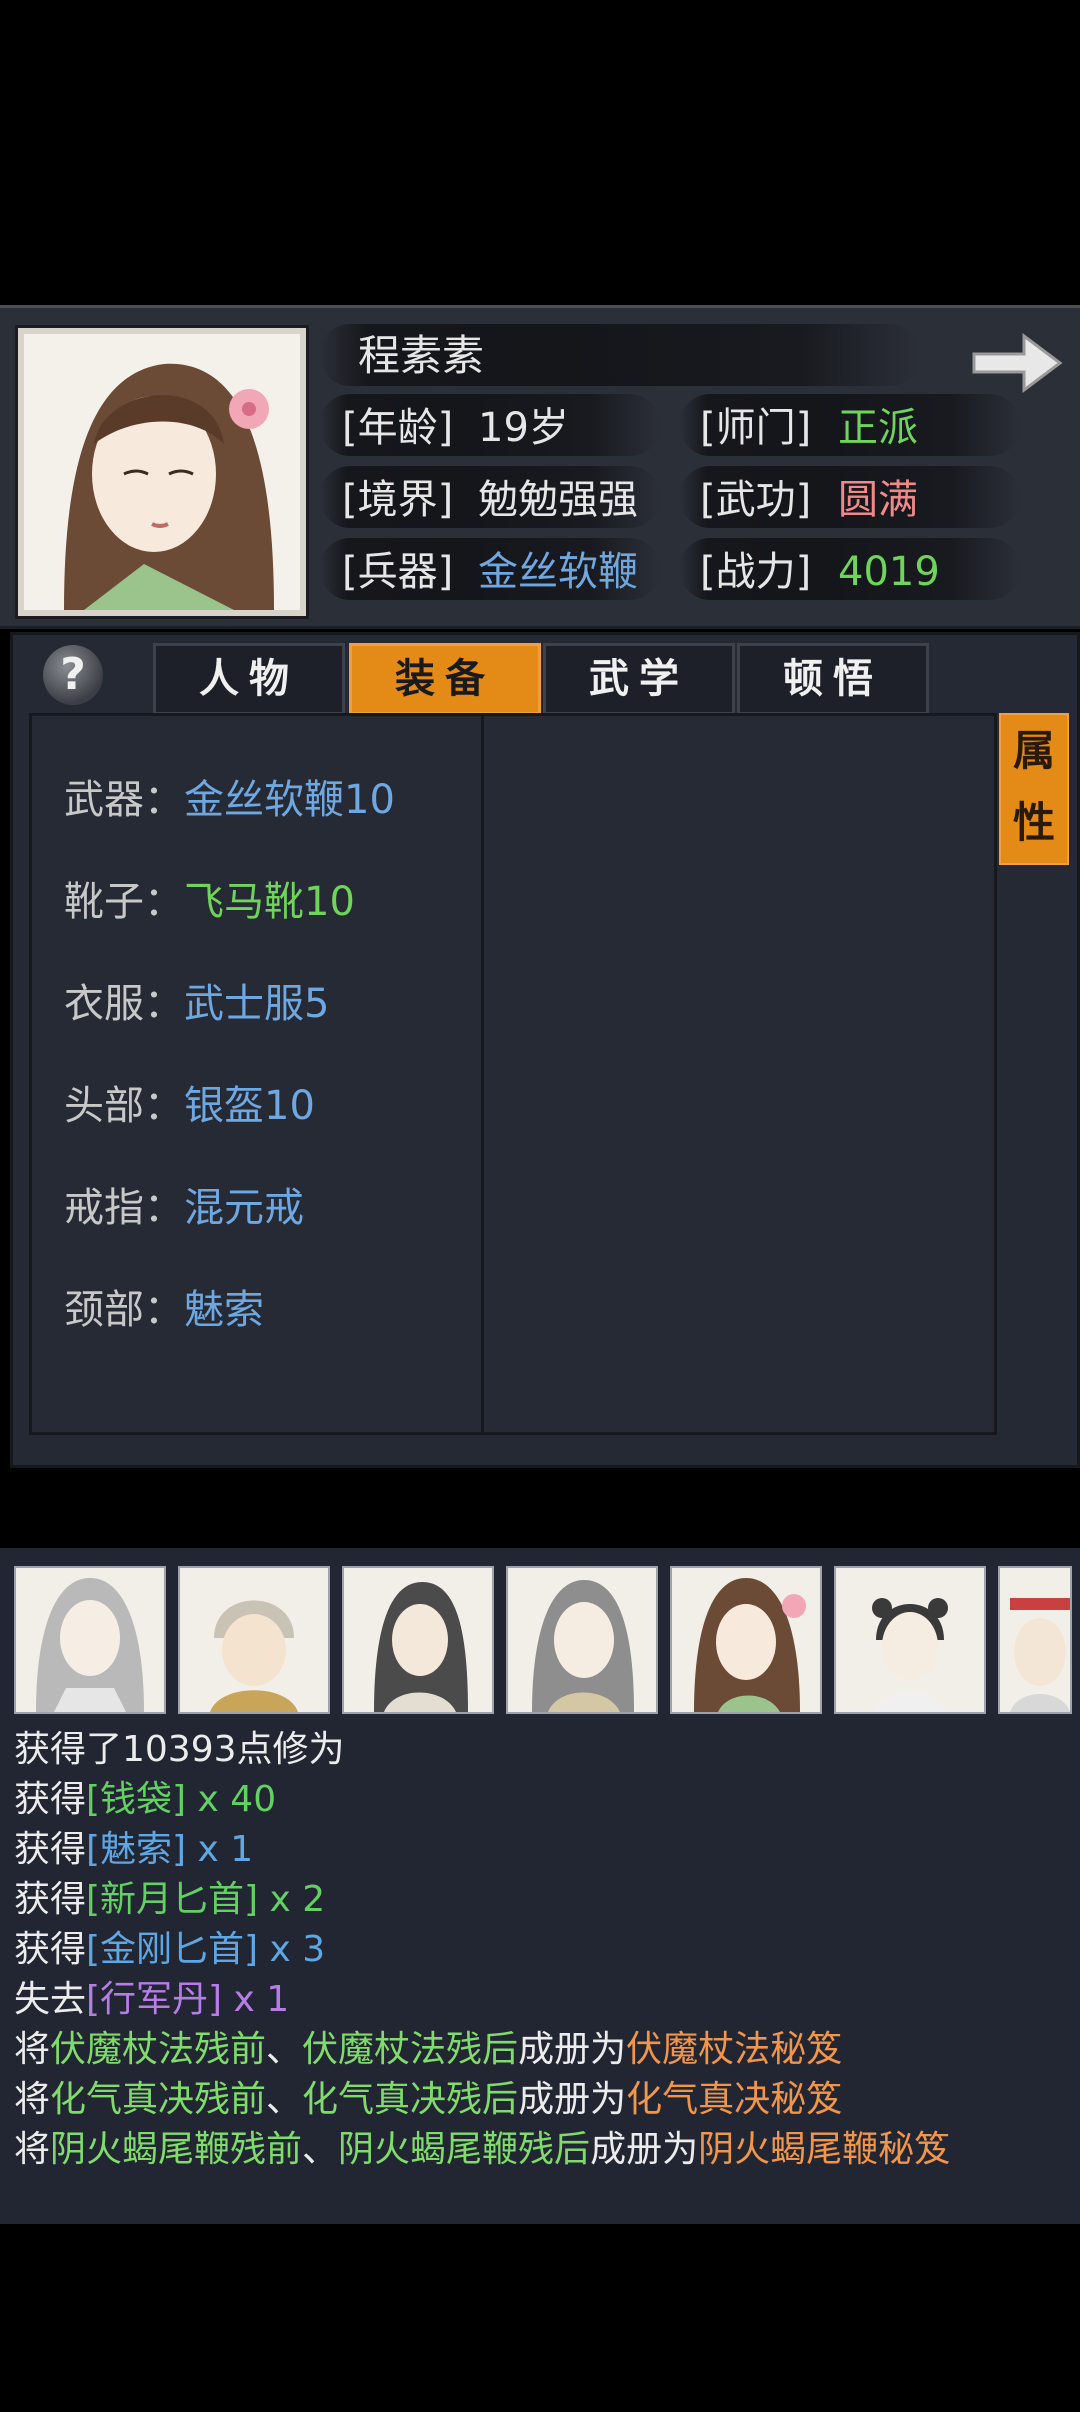 This screenshot has width=1080, height=2412. I want to click on sect-label: [师门], so click(756, 428).